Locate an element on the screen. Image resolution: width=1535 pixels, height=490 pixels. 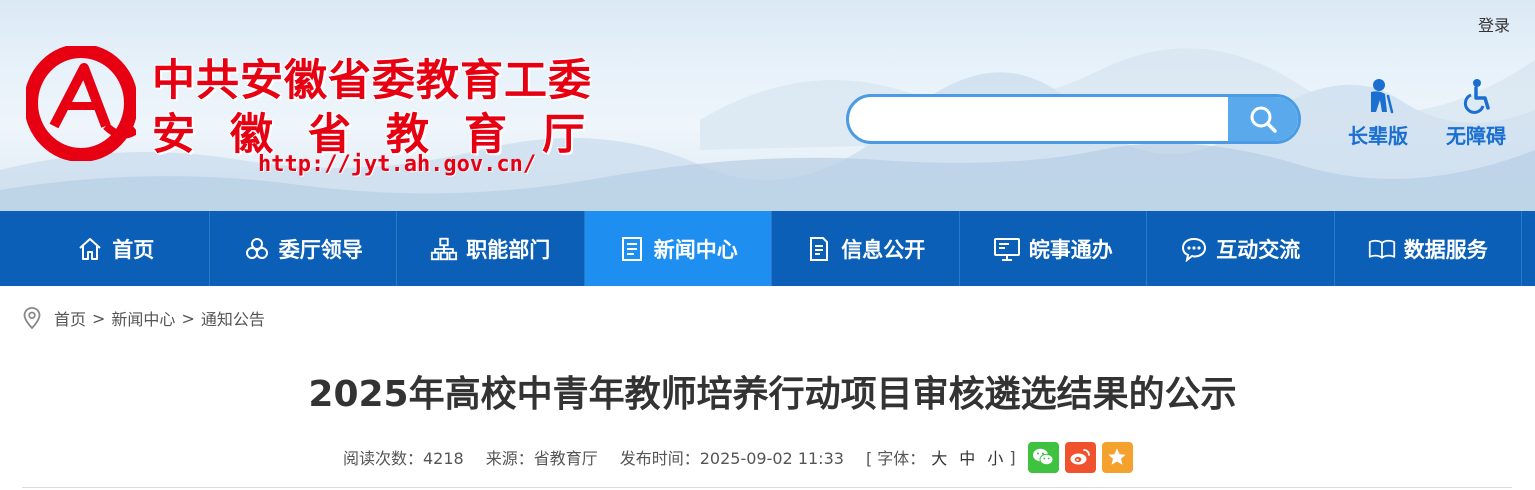
monitor-icon is located at coordinates (1007, 249).